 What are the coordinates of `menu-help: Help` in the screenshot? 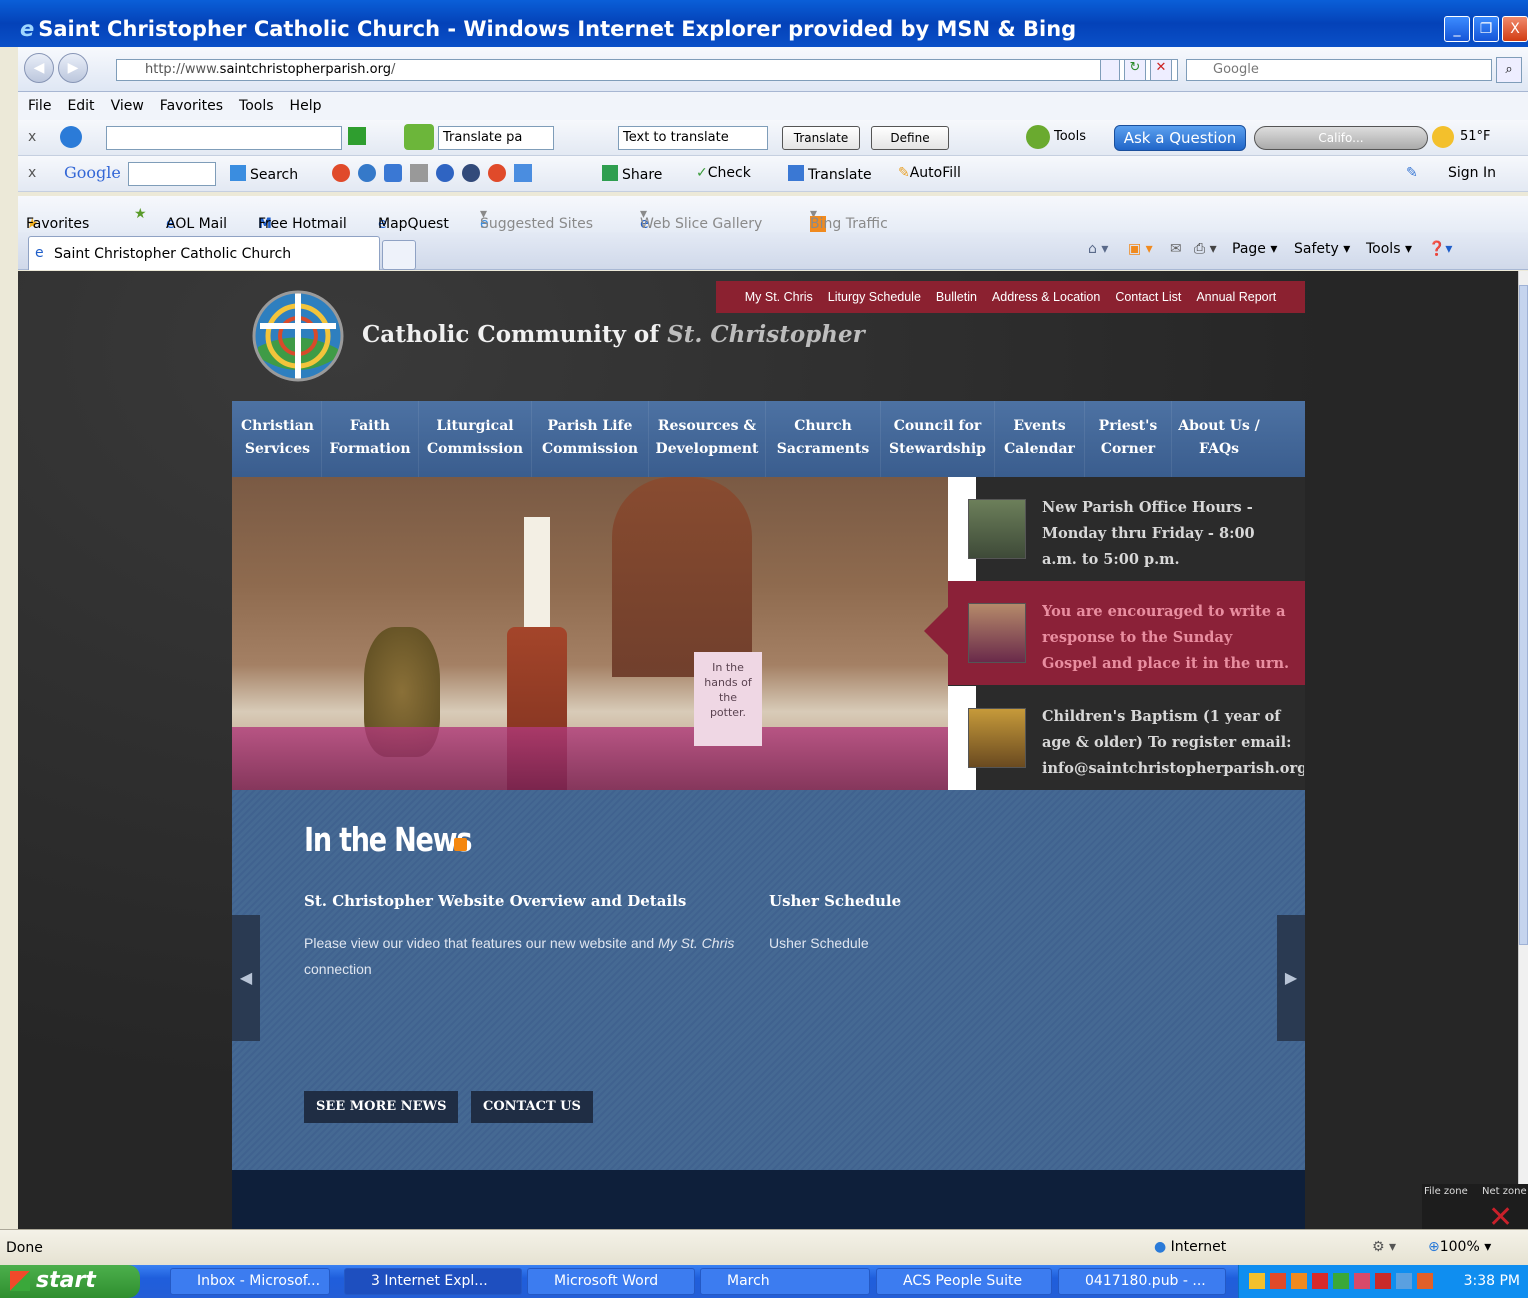 It's located at (306, 109).